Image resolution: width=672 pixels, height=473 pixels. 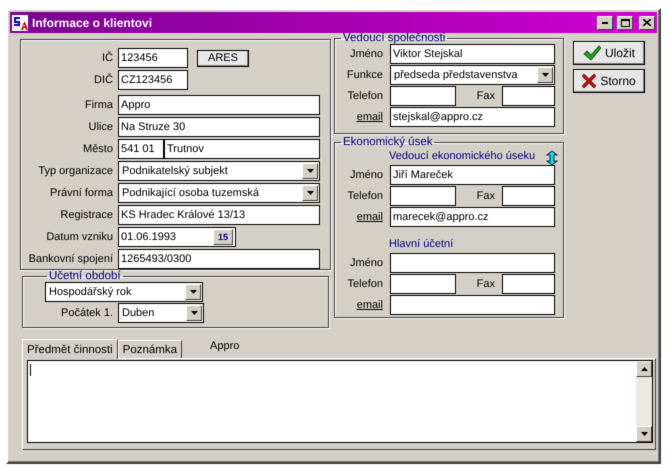 What do you see at coordinates (79, 237) in the screenshot?
I see `field-label: Datum vzniku` at bounding box center [79, 237].